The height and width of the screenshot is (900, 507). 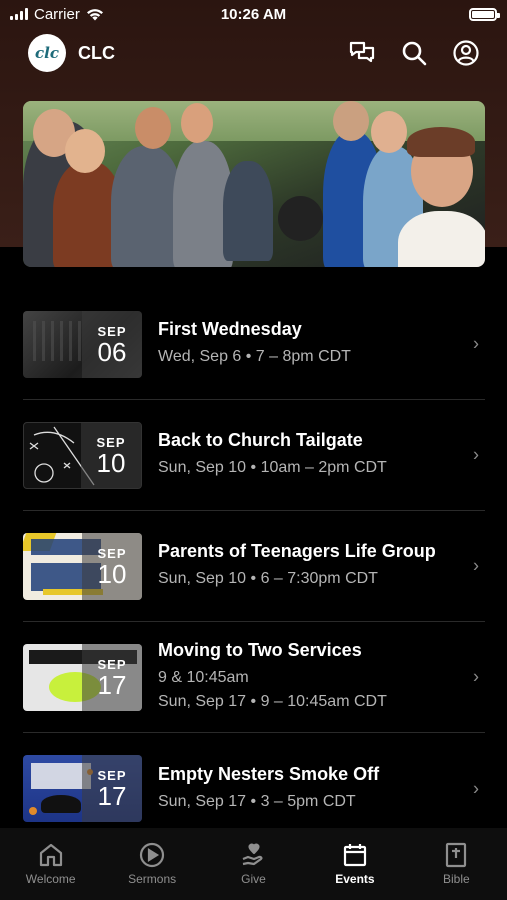 What do you see at coordinates (254, 356) in the screenshot?
I see `event-time: Wed, Sep 6 • 7 – 8pm CDT` at bounding box center [254, 356].